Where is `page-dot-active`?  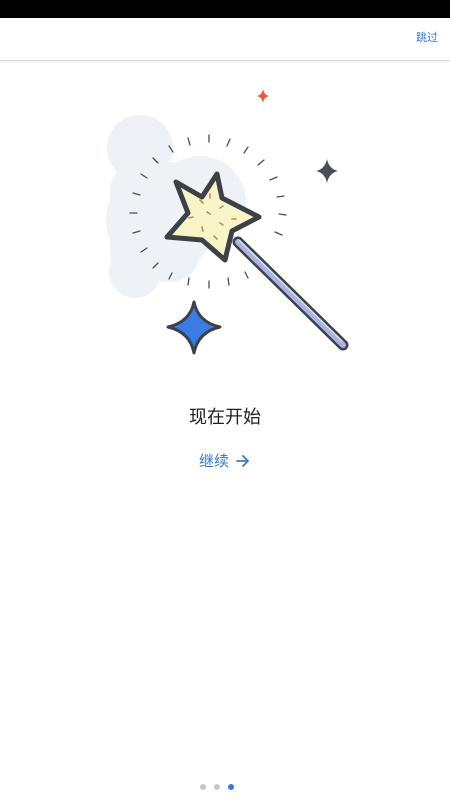
page-dot-active is located at coordinates (231, 787).